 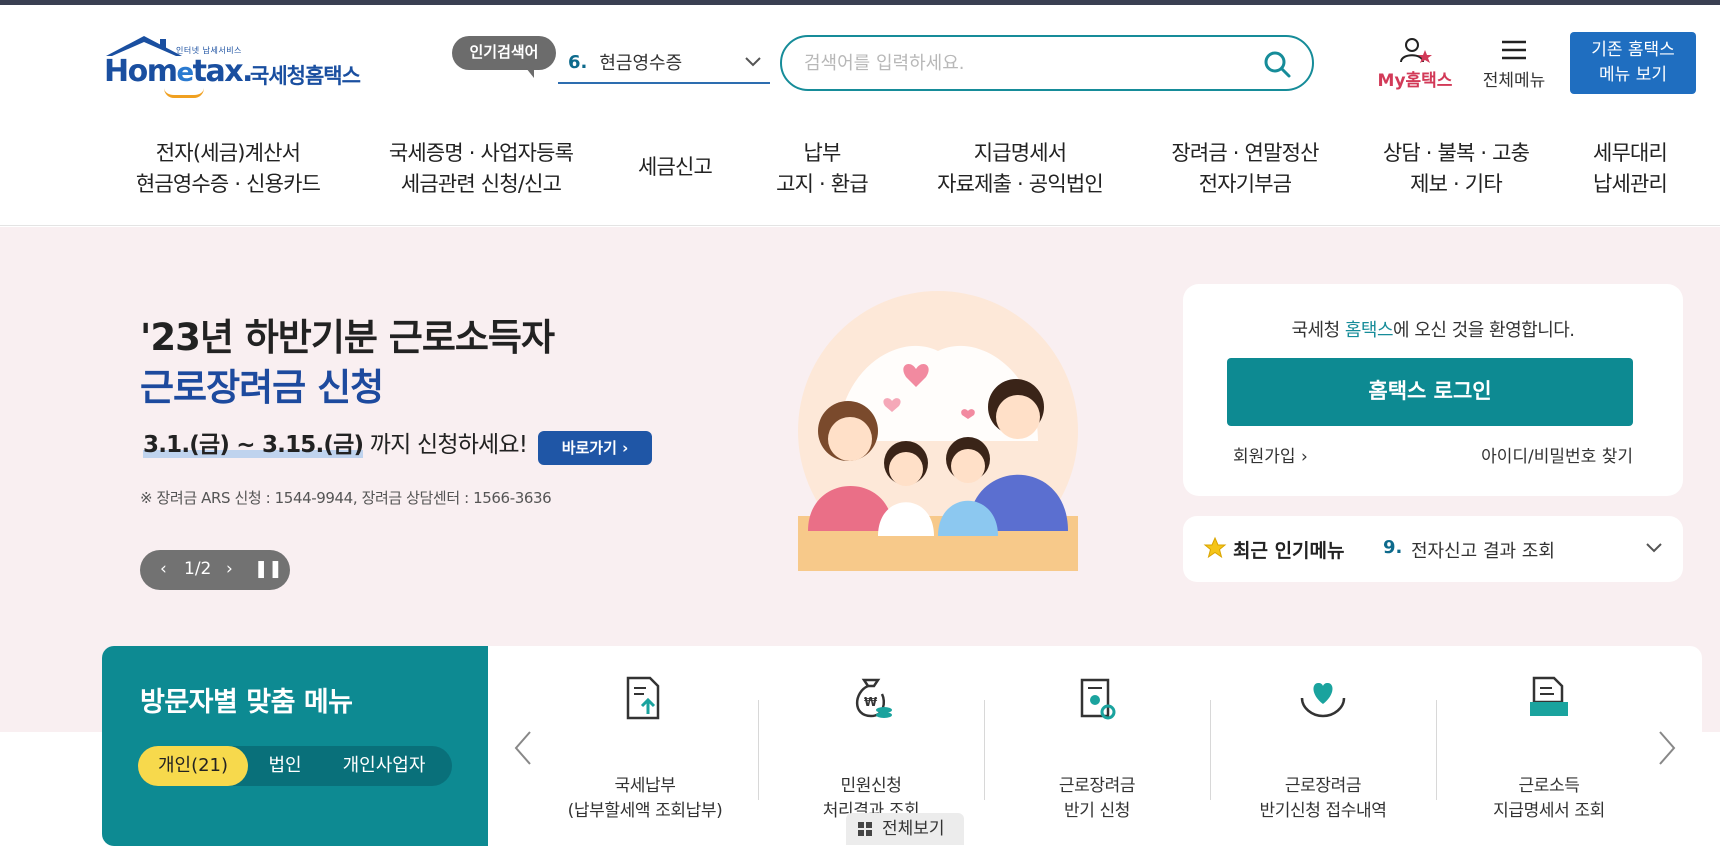 I want to click on popular-search-term: 현금영수증, so click(x=641, y=63).